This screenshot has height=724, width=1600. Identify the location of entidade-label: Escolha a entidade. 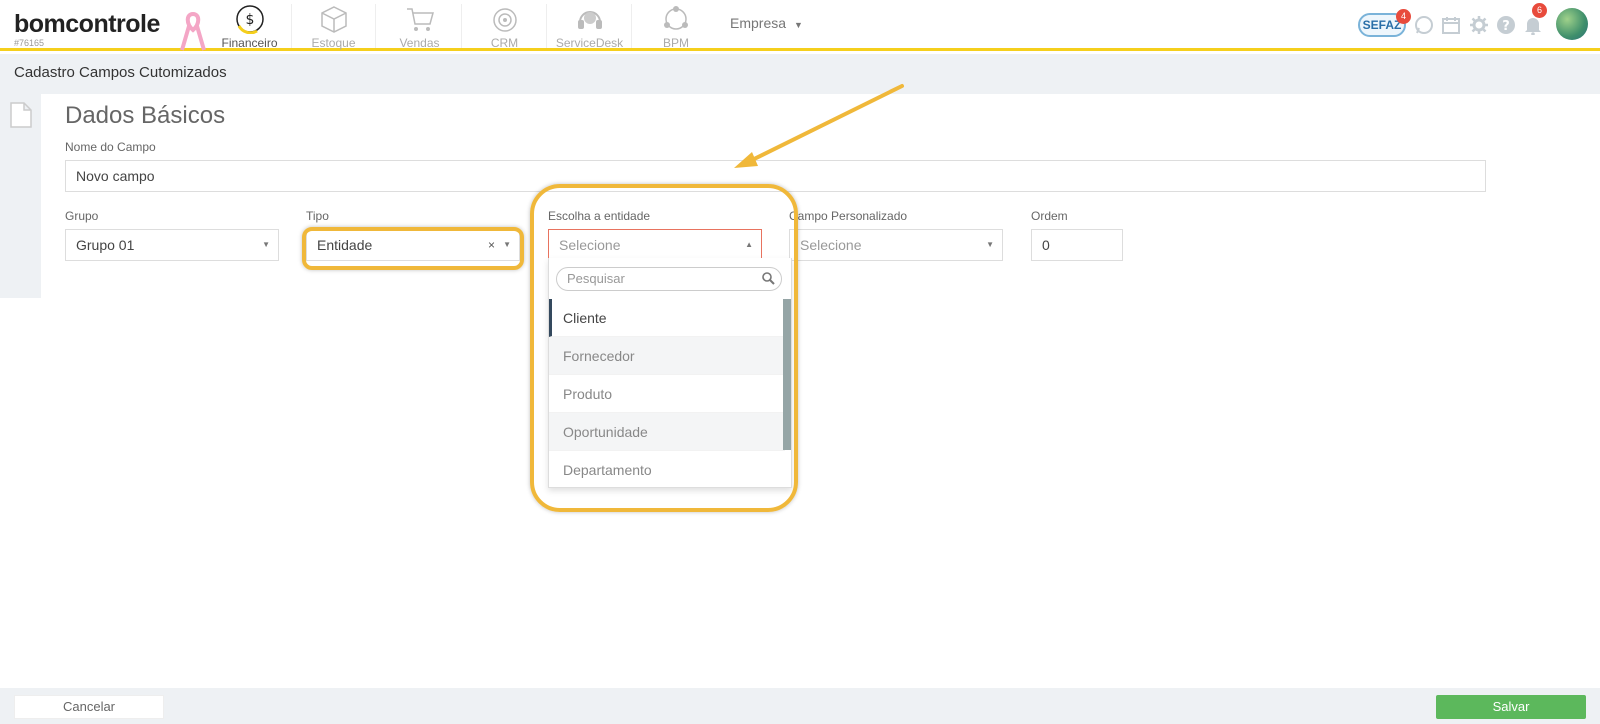
(599, 216).